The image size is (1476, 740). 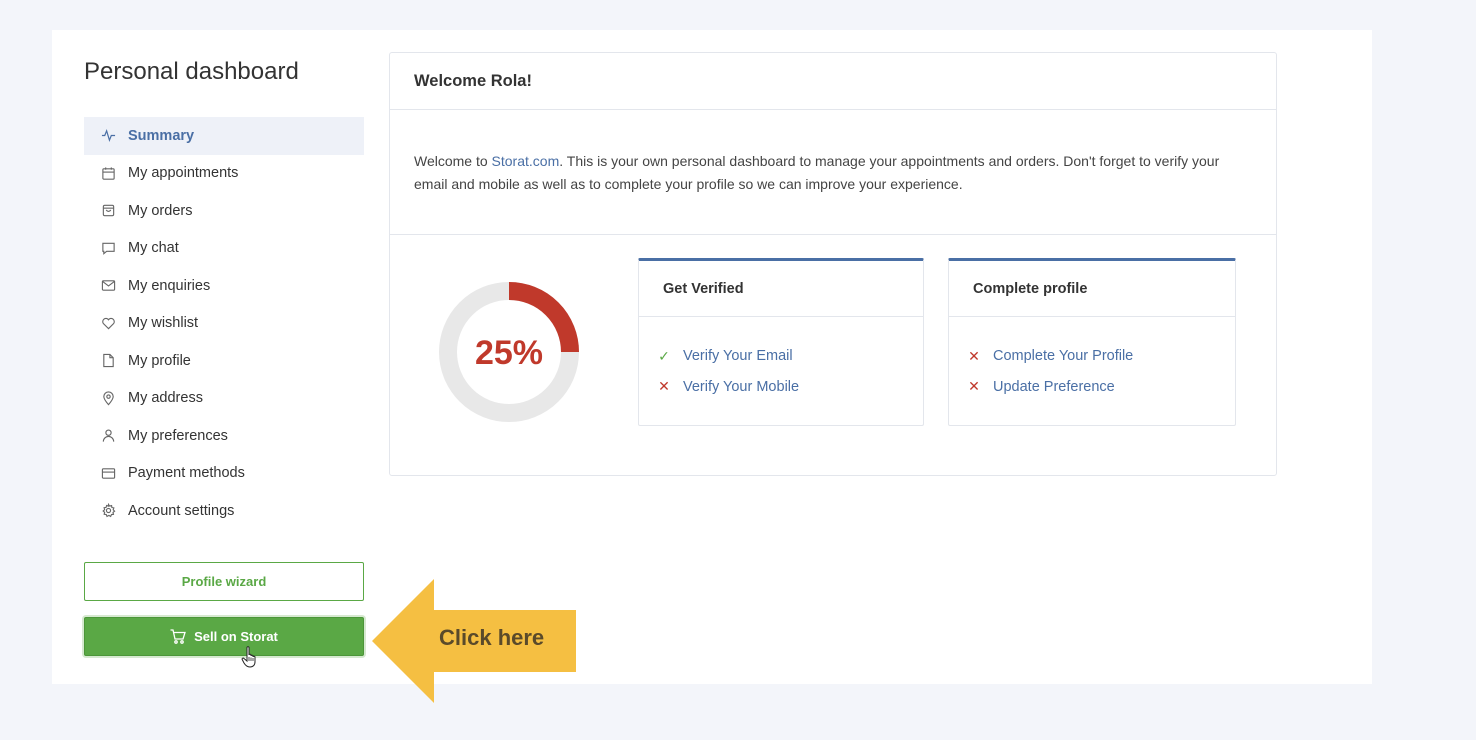 I want to click on user-icon, so click(x=108, y=436).